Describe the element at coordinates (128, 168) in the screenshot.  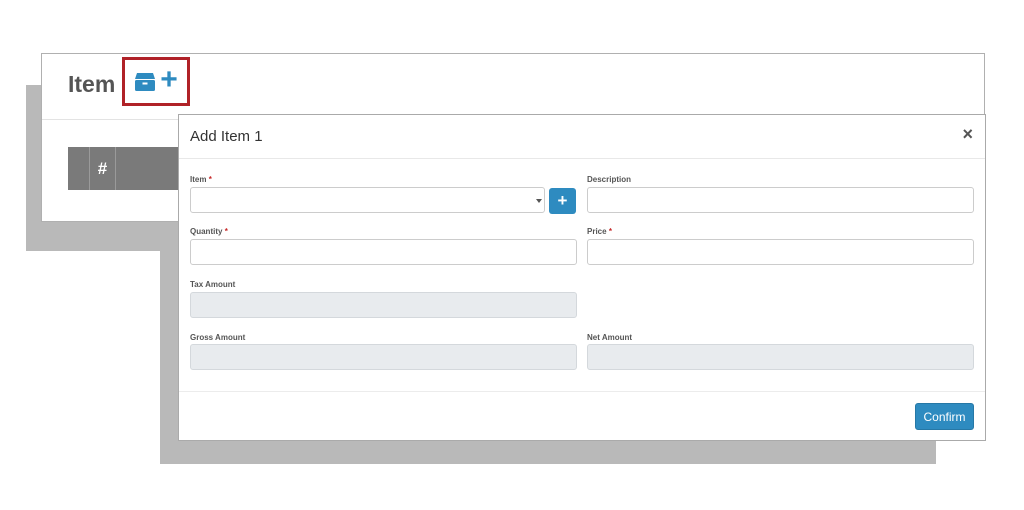
I see `table-header-row: #` at that location.